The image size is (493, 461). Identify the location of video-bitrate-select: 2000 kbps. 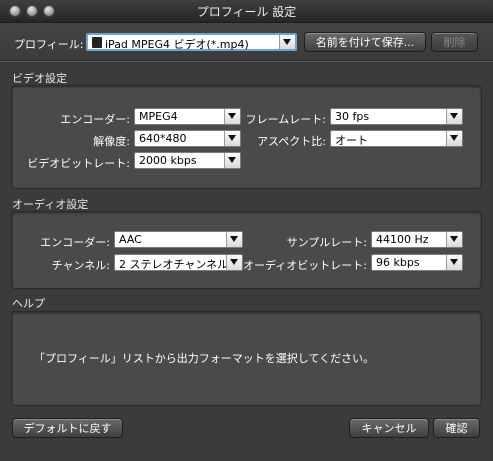
(187, 160).